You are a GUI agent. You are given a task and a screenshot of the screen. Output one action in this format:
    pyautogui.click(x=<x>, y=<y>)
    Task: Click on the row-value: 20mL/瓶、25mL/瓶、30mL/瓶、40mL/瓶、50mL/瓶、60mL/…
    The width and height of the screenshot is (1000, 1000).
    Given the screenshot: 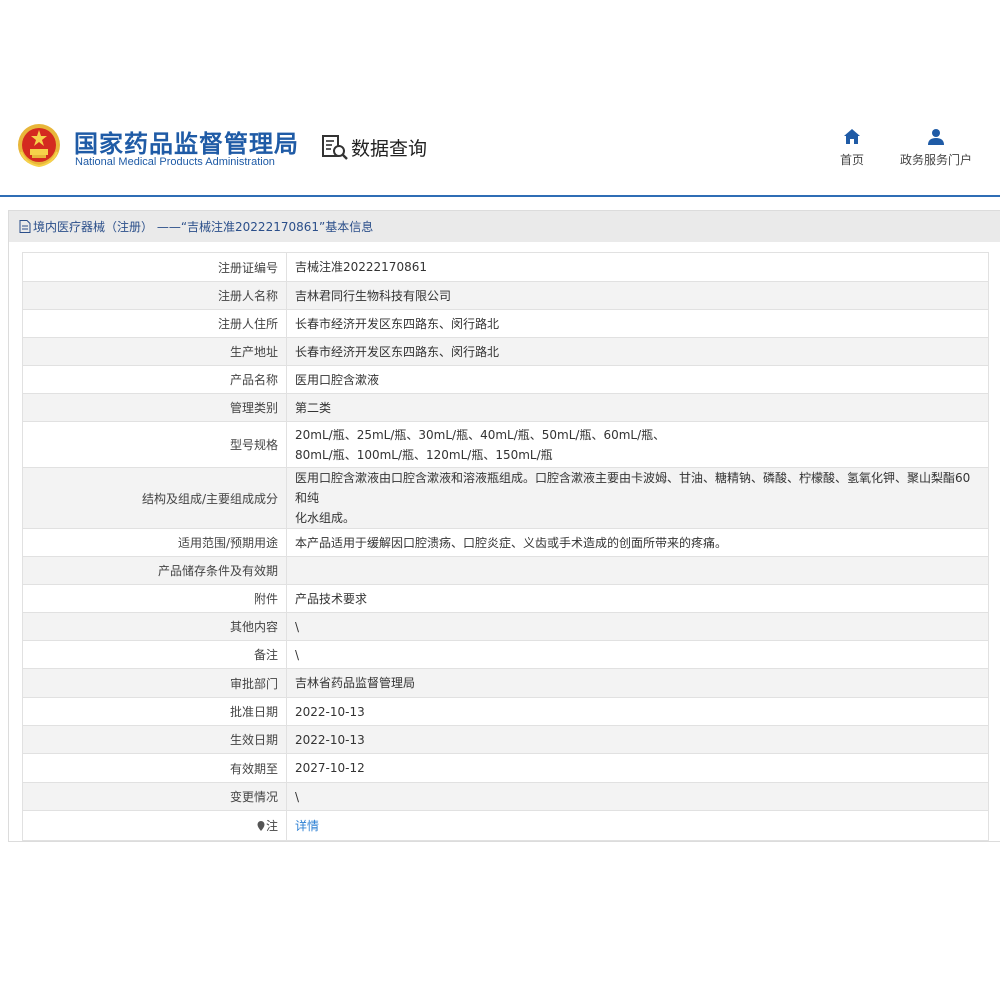 What is the action you would take?
    pyautogui.click(x=637, y=444)
    